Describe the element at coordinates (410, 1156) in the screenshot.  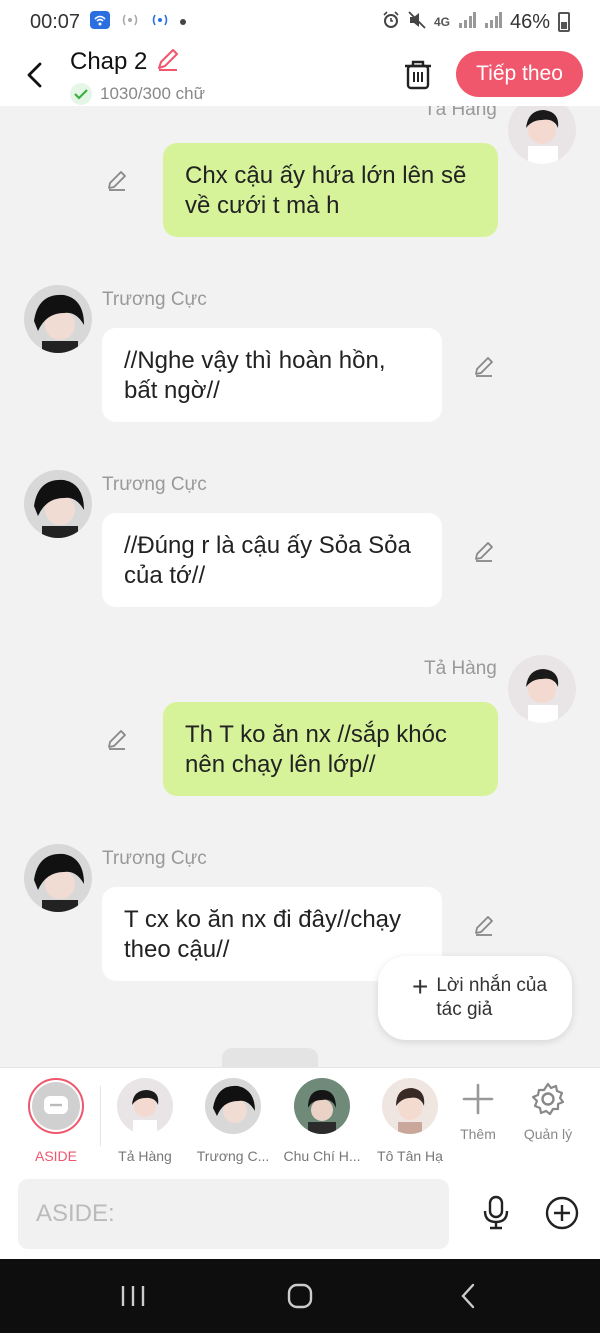
I see `character-label: Tô Tân Hạ` at that location.